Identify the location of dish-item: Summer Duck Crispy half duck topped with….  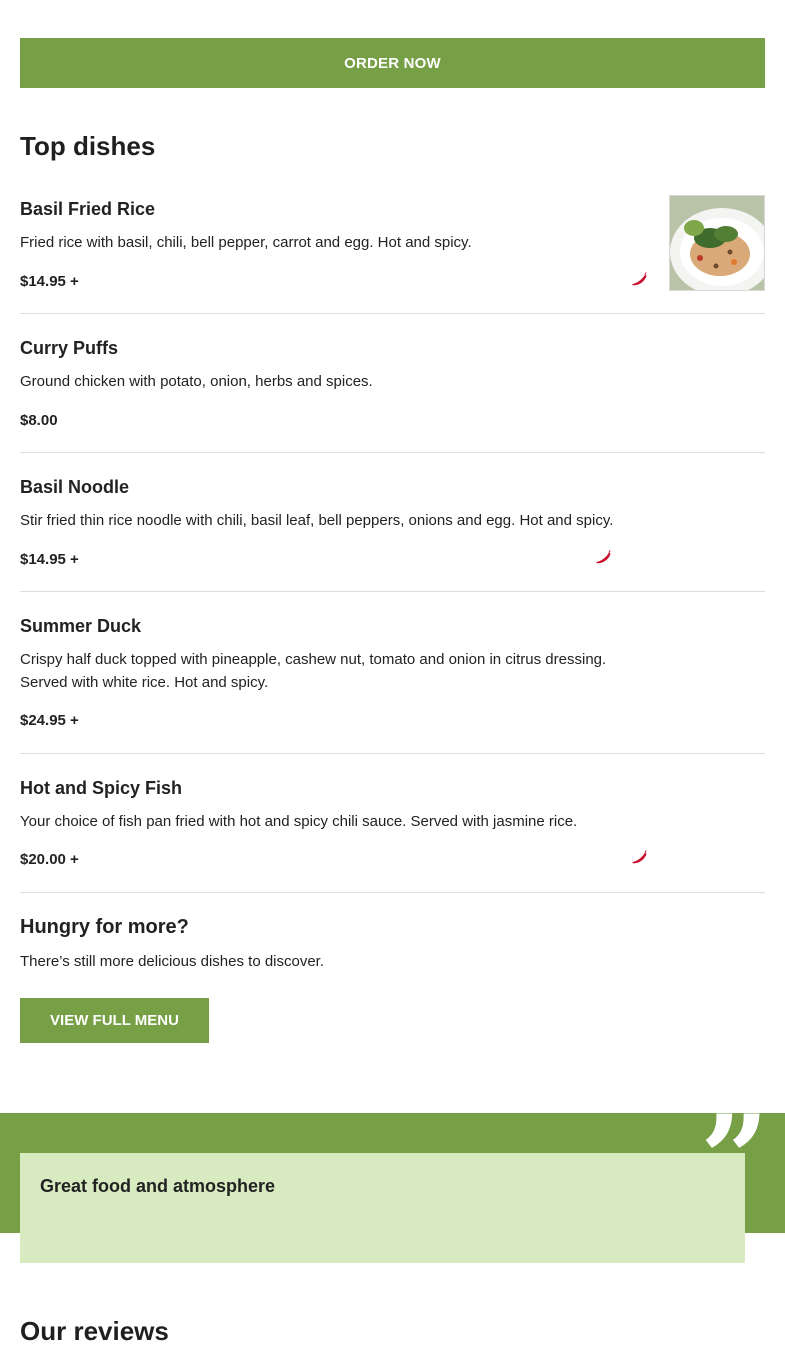
(392, 673).